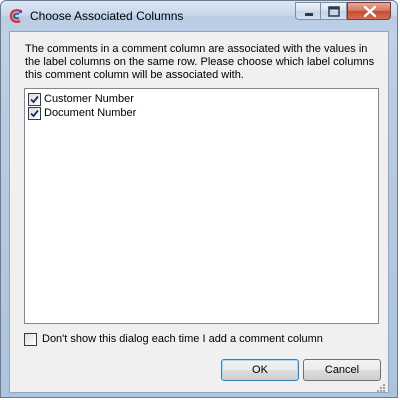 Image resolution: width=400 pixels, height=400 pixels. I want to click on app-logo-icon, so click(16, 16).